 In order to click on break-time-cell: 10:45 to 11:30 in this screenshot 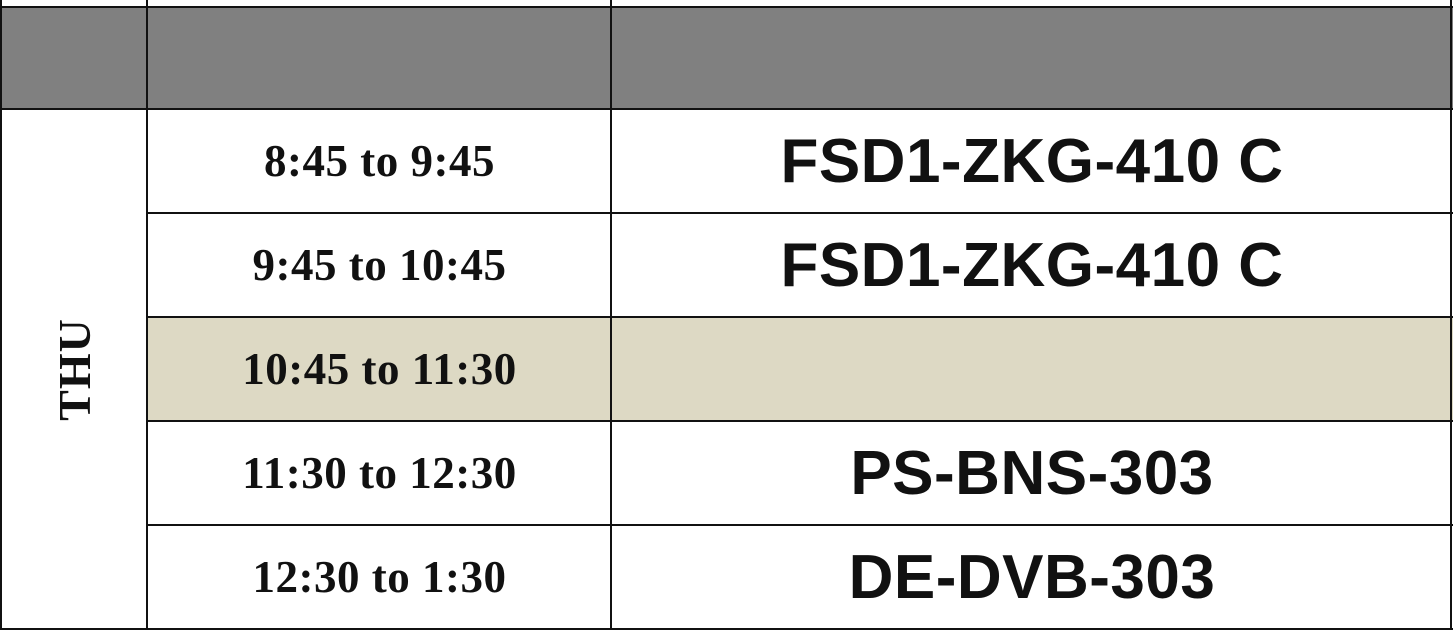, I will do `click(379, 369)`.